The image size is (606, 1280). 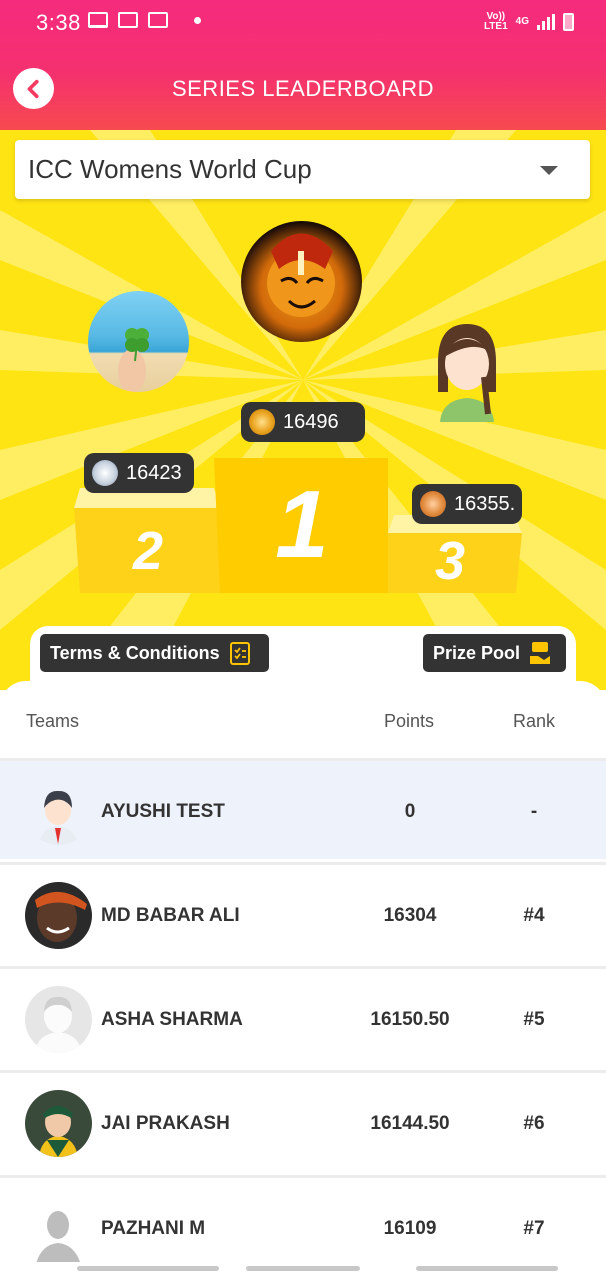 What do you see at coordinates (303, 1120) in the screenshot?
I see `table-row: JAI PRAKASH 16144.50 #6` at bounding box center [303, 1120].